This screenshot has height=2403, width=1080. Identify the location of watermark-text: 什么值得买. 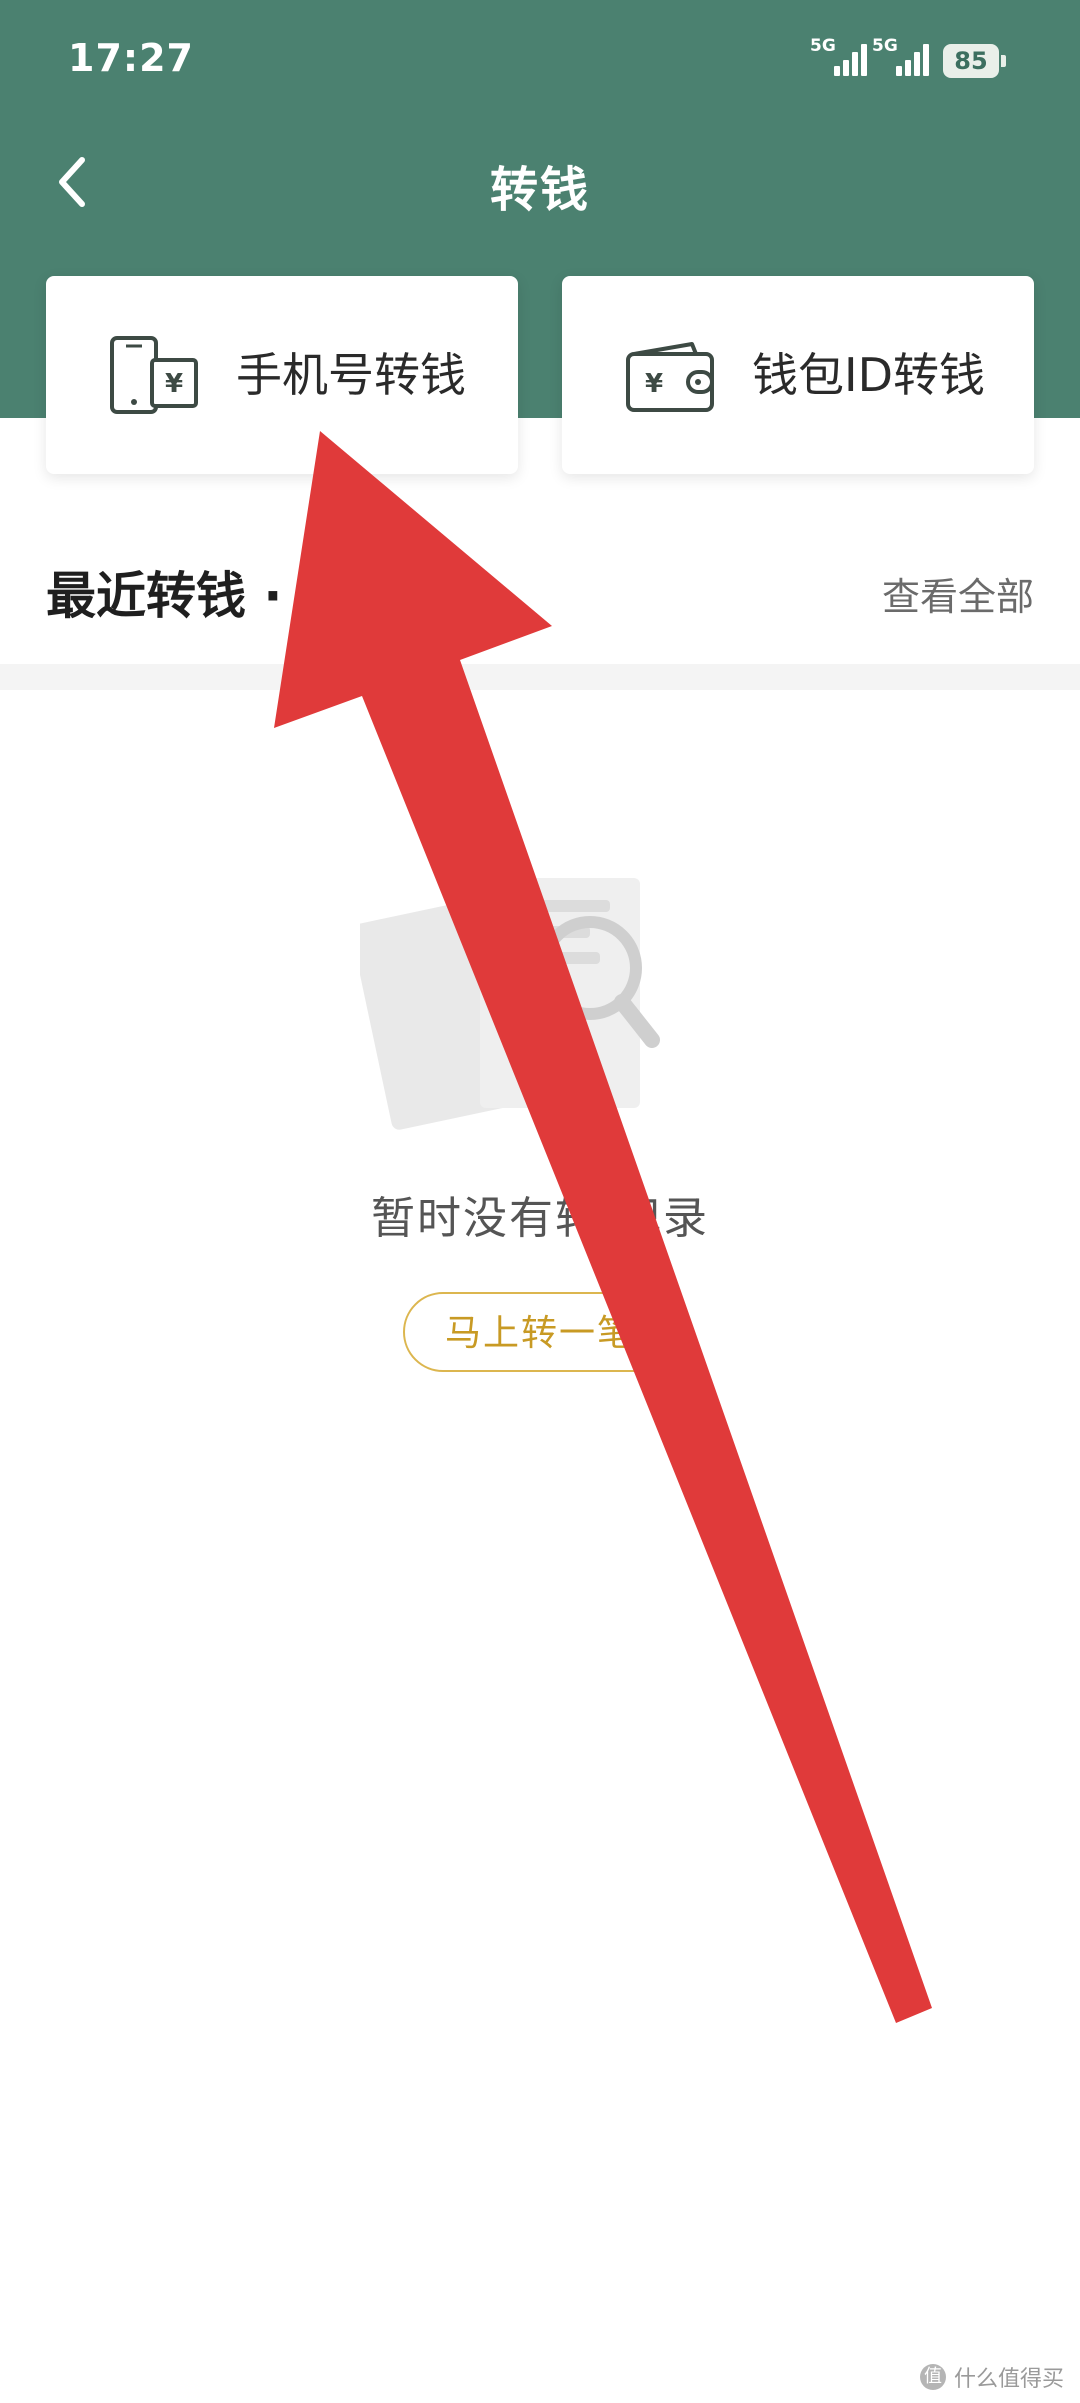
(1008, 2379).